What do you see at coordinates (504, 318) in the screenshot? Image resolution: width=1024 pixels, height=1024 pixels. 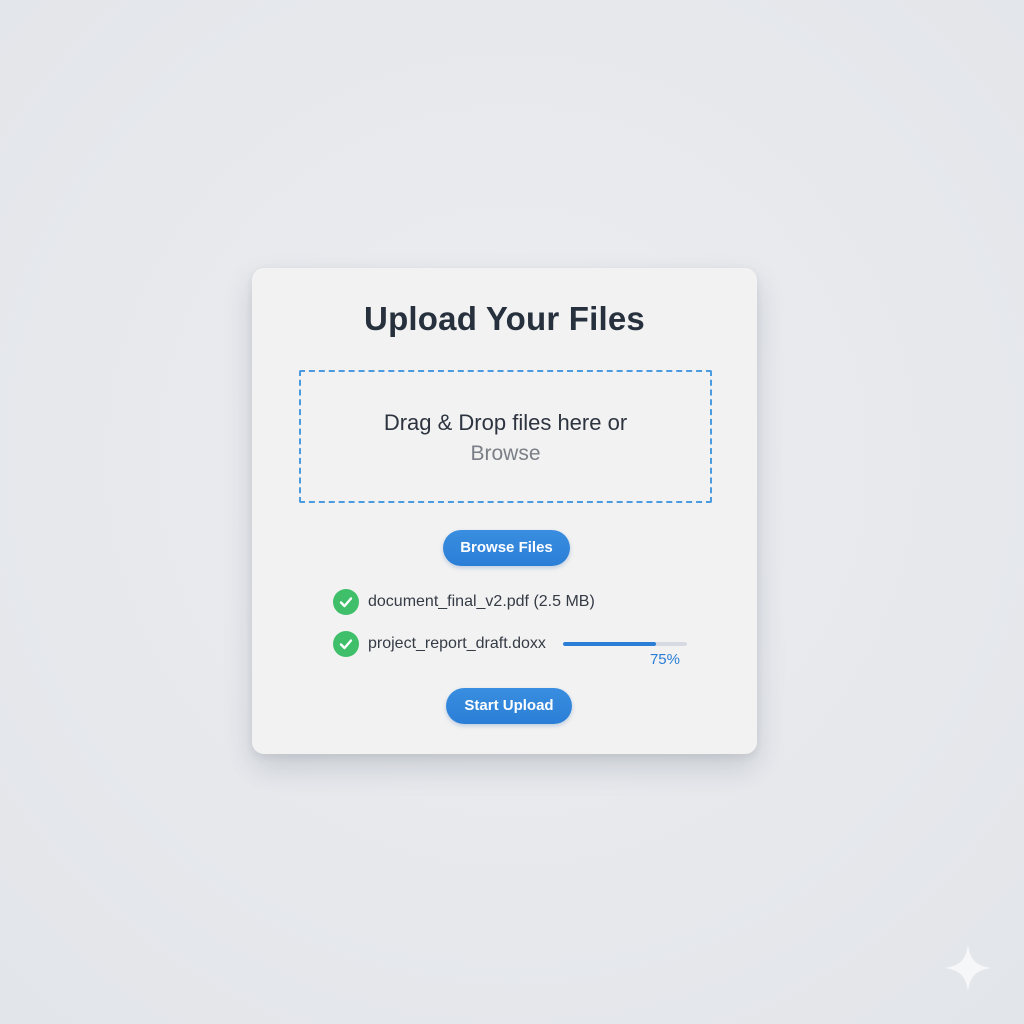 I see `dialog-title: Upload Your Files` at bounding box center [504, 318].